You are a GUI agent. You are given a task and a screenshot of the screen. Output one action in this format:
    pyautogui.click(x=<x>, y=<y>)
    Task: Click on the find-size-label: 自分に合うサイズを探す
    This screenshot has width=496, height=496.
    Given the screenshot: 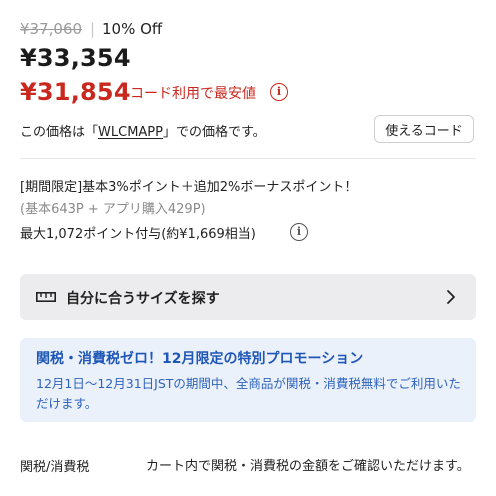 What is the action you would take?
    pyautogui.click(x=143, y=299)
    